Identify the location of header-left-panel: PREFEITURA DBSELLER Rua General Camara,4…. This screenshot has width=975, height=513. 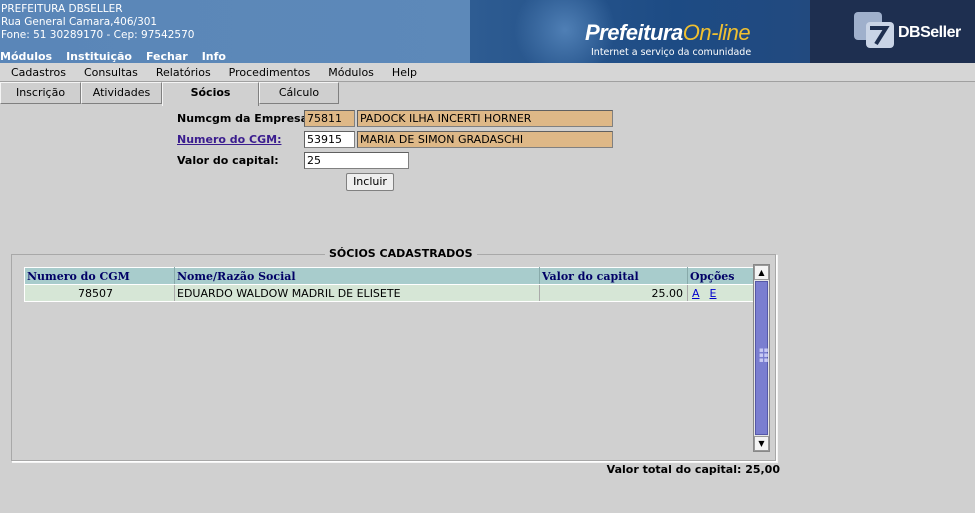
(235, 31).